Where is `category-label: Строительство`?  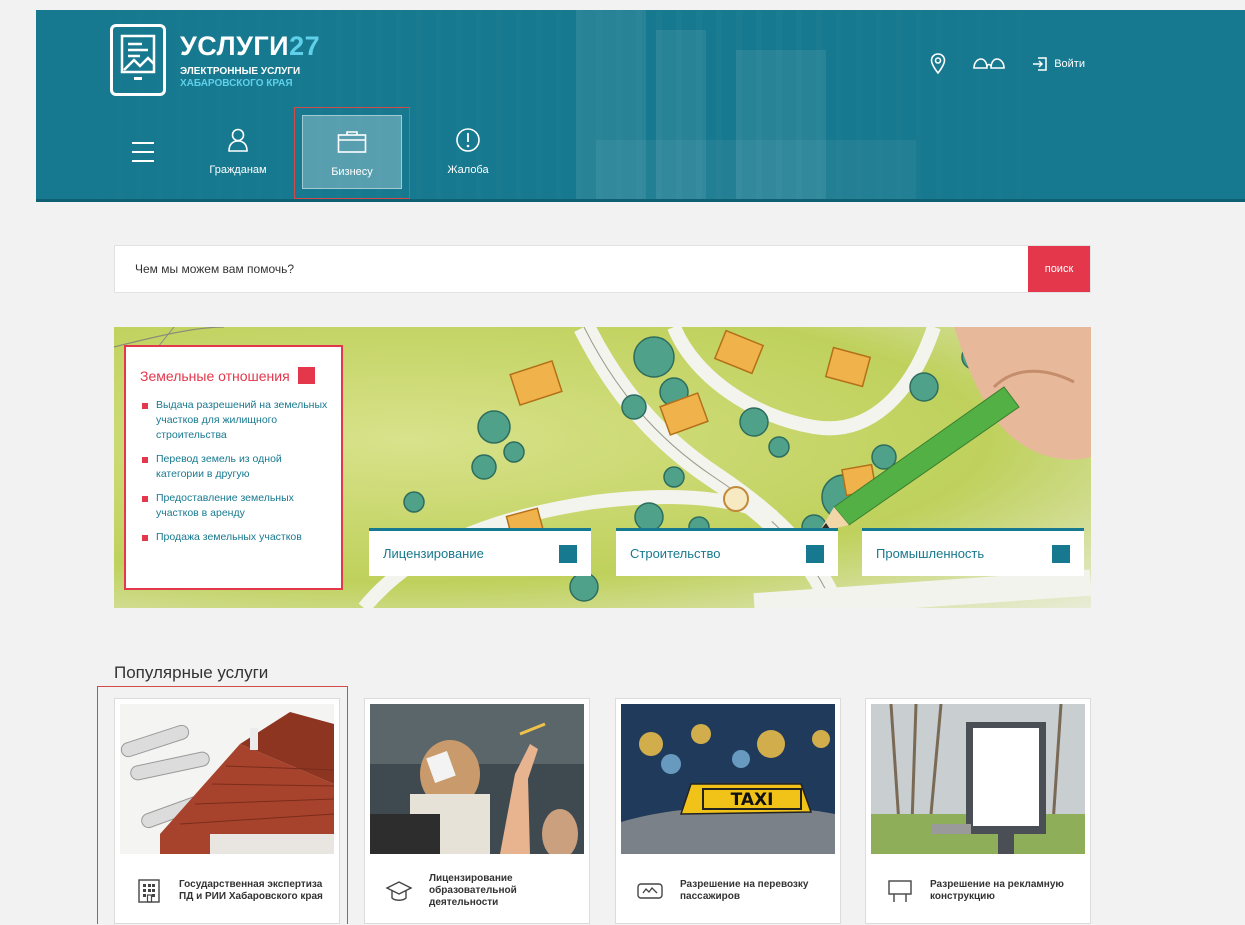 category-label: Строительство is located at coordinates (675, 553).